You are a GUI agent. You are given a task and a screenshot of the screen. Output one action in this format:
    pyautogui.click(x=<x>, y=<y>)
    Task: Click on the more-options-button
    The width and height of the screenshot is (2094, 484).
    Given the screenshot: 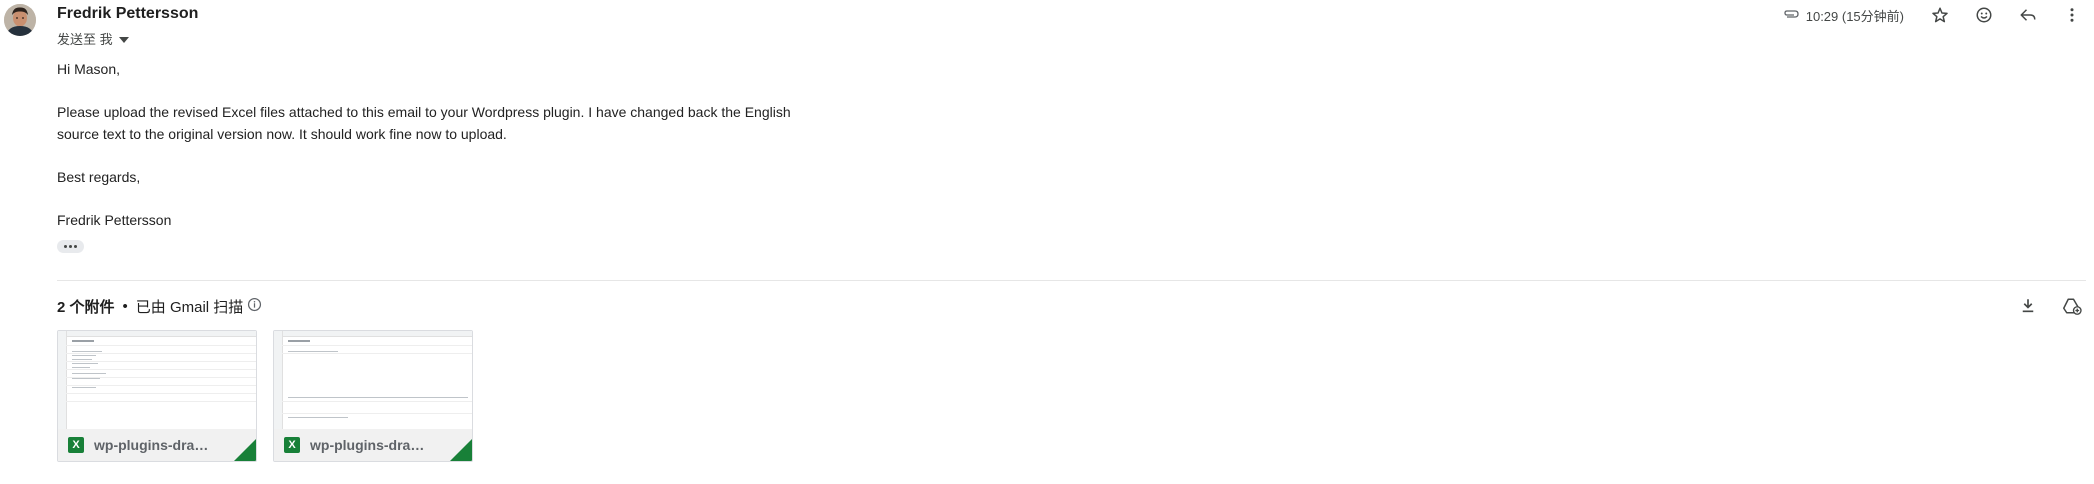 What is the action you would take?
    pyautogui.click(x=2072, y=15)
    